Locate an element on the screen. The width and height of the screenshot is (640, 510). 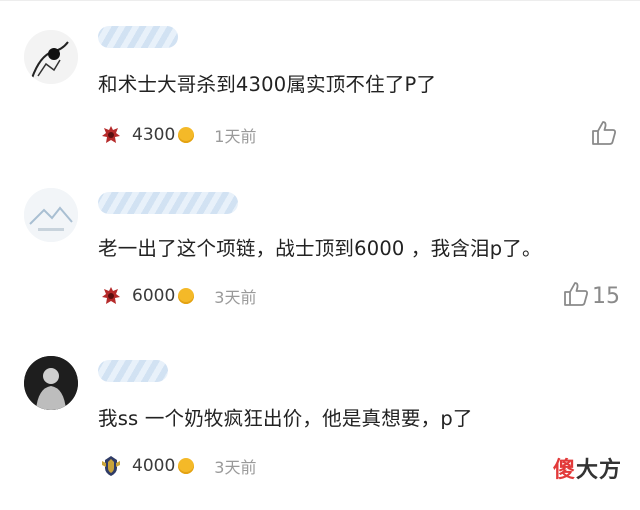
timestamp: 1天前 is located at coordinates (235, 136).